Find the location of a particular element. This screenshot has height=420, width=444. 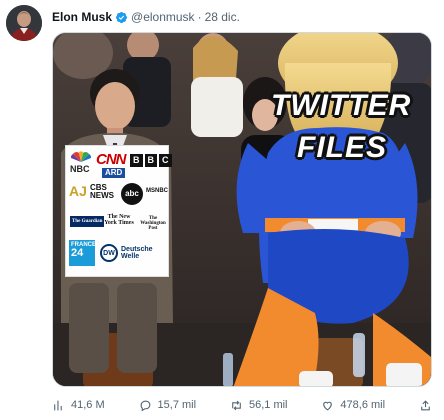

aj-logo: AJ is located at coordinates (78, 191).